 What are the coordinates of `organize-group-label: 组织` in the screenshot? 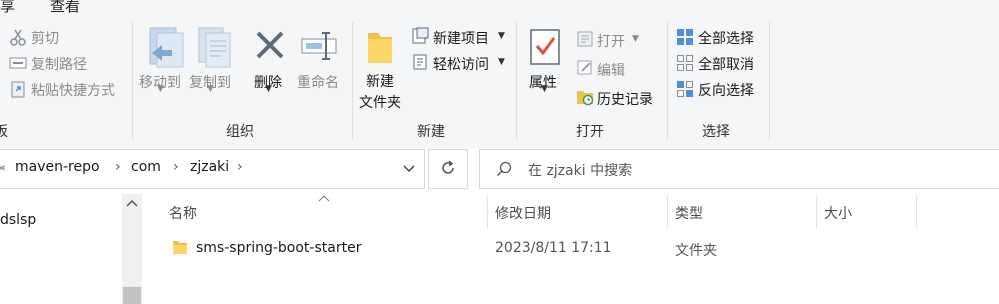 It's located at (240, 132).